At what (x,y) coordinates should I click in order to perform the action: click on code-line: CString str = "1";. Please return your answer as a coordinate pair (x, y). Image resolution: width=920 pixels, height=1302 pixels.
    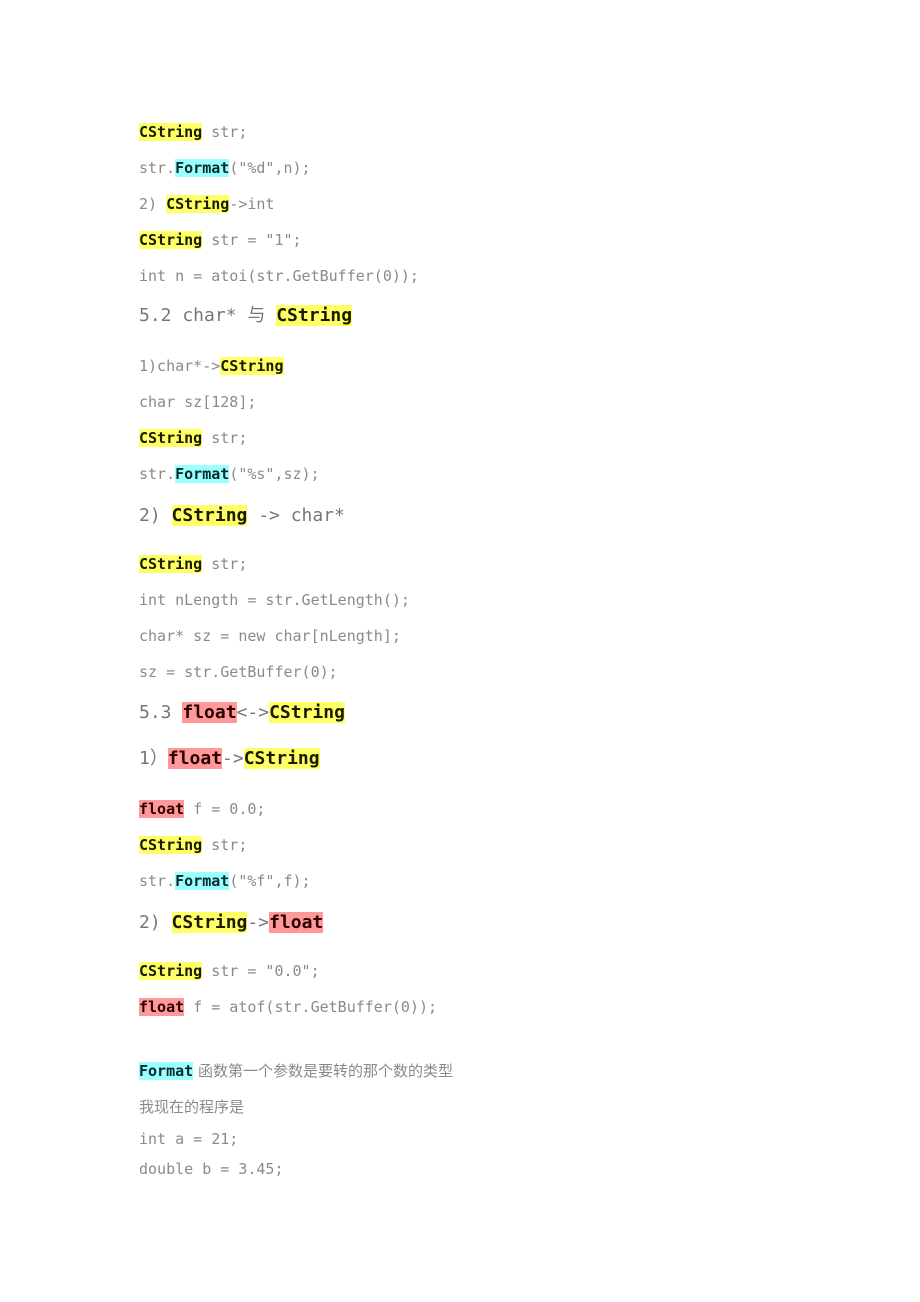
    Looking at the image, I should click on (220, 240).